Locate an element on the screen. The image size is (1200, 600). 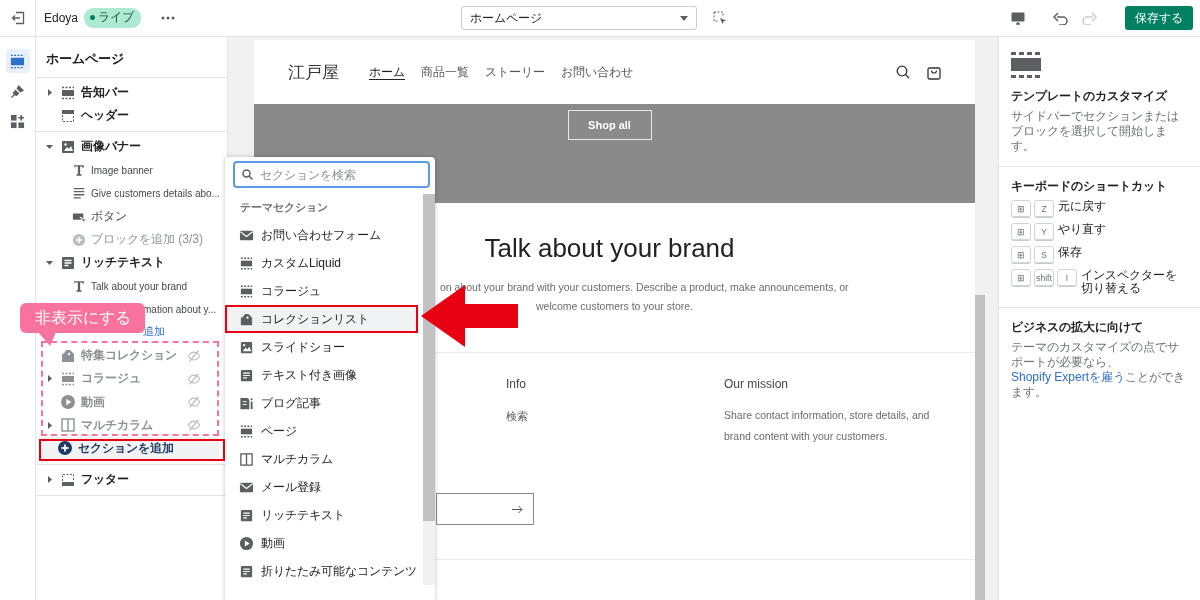
section-option: リッチテキスト is located at coordinates (322, 515).